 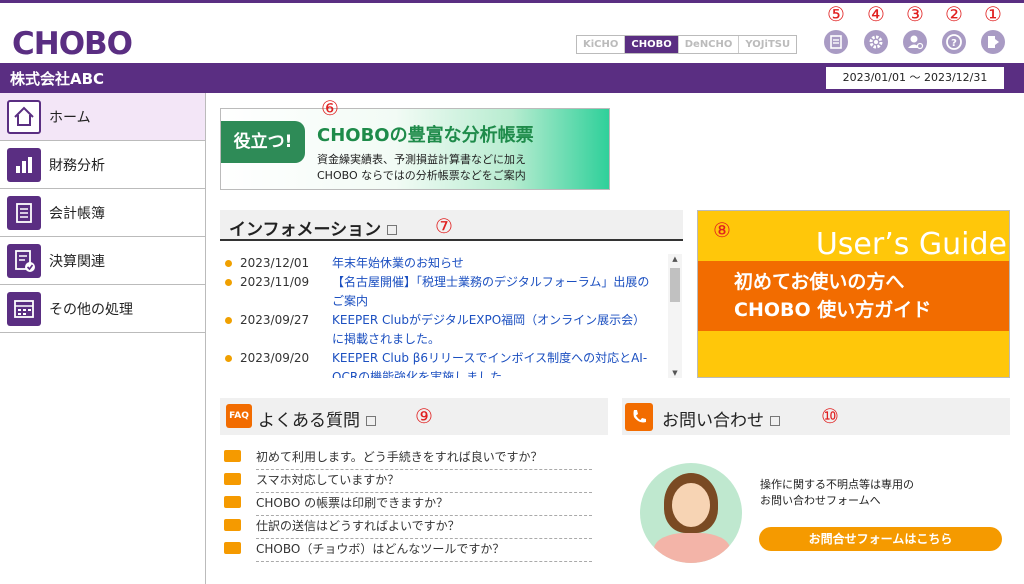 I want to click on faq-item: CHOBO の帳票は印刷できますか？, so click(x=409, y=504).